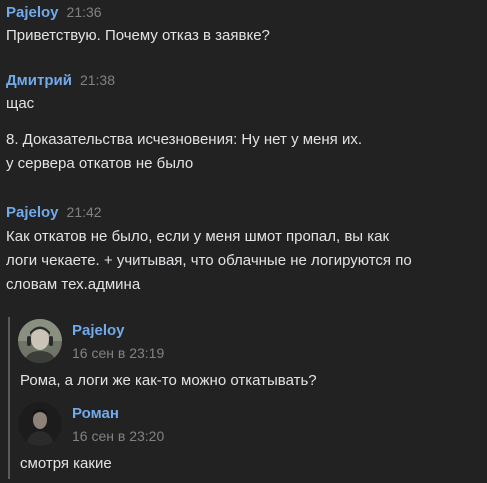 The height and width of the screenshot is (483, 487). Describe the element at coordinates (243, 212) in the screenshot. I see `message-header: Pajeloy 21:42` at that location.